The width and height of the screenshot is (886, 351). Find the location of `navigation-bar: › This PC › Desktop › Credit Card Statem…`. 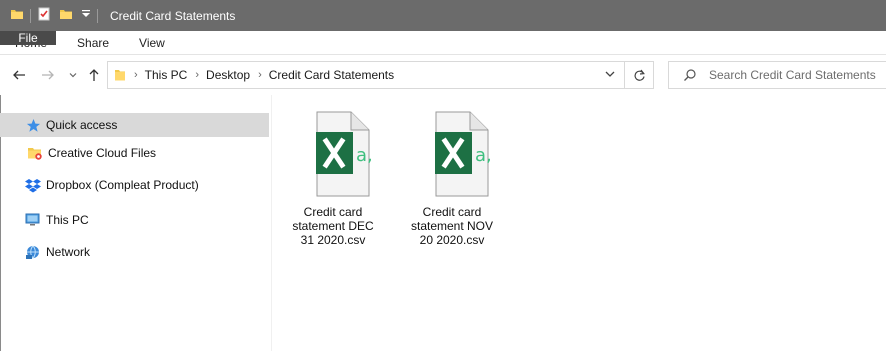

navigation-bar: › This PC › Desktop › Credit Card Statem… is located at coordinates (443, 75).